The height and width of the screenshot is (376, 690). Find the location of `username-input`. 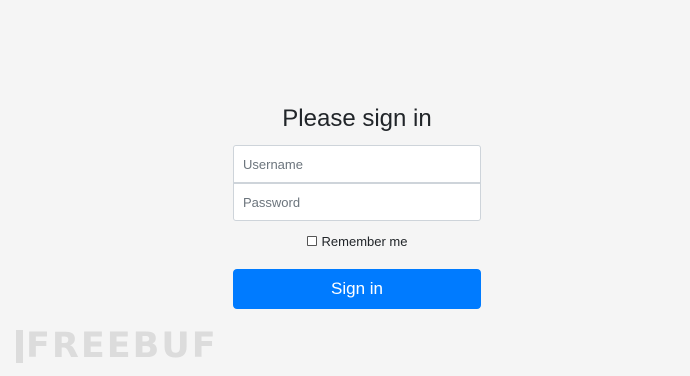

username-input is located at coordinates (357, 164).